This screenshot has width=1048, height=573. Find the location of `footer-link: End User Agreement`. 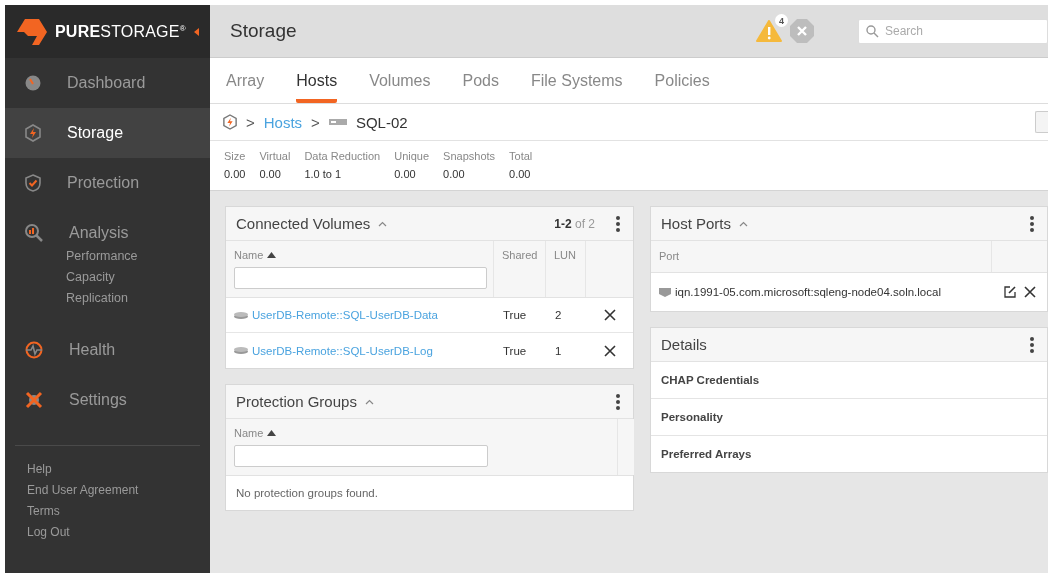

footer-link: End User Agreement is located at coordinates (113, 490).